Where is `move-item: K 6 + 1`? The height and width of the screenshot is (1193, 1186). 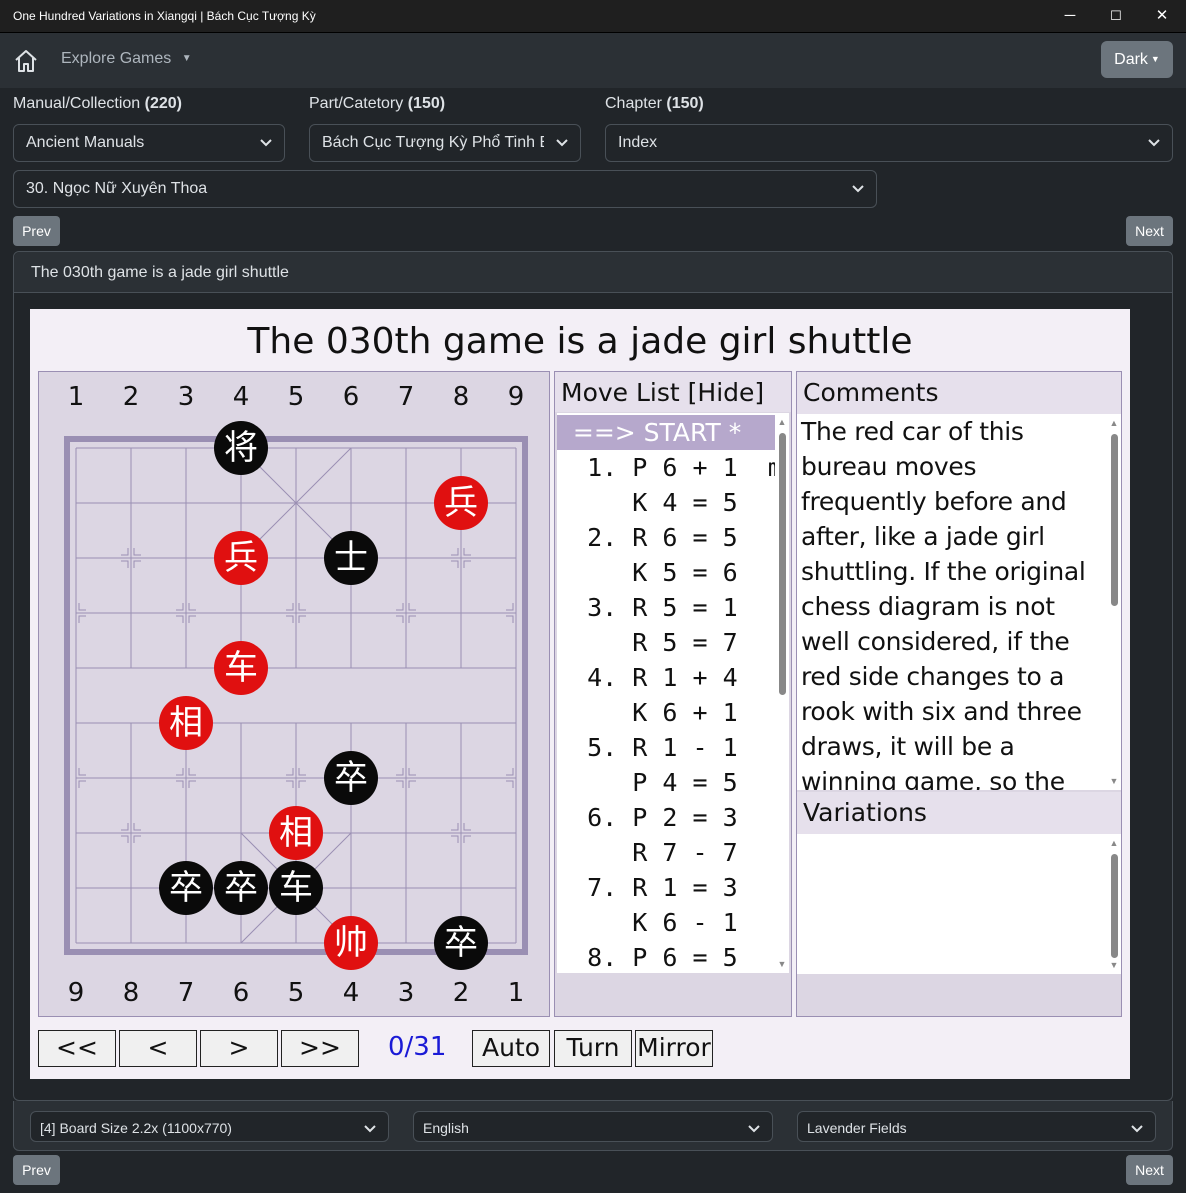 move-item: K 6 + 1 is located at coordinates (666, 712).